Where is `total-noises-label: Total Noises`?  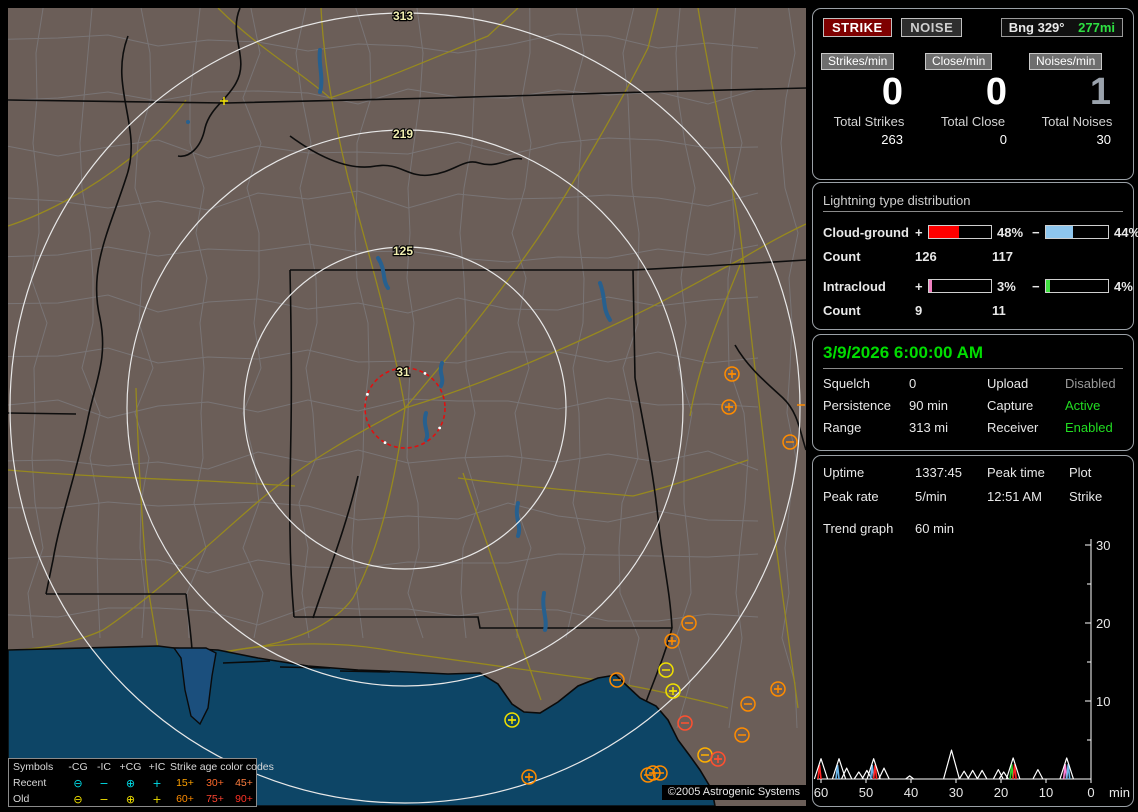
total-noises-label: Total Noises is located at coordinates (1077, 121).